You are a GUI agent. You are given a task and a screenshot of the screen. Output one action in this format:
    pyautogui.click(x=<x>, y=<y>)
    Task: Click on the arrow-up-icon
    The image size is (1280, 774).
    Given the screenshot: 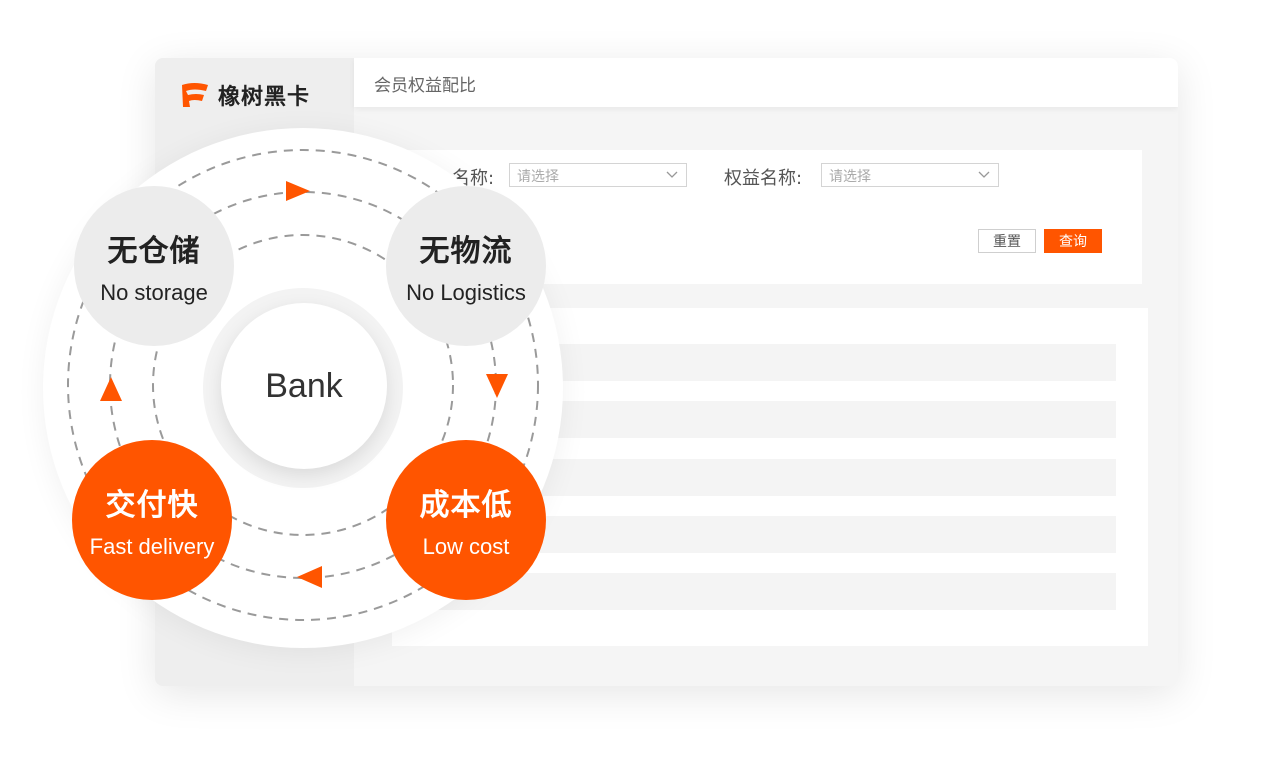 What is the action you would take?
    pyautogui.click(x=111, y=389)
    